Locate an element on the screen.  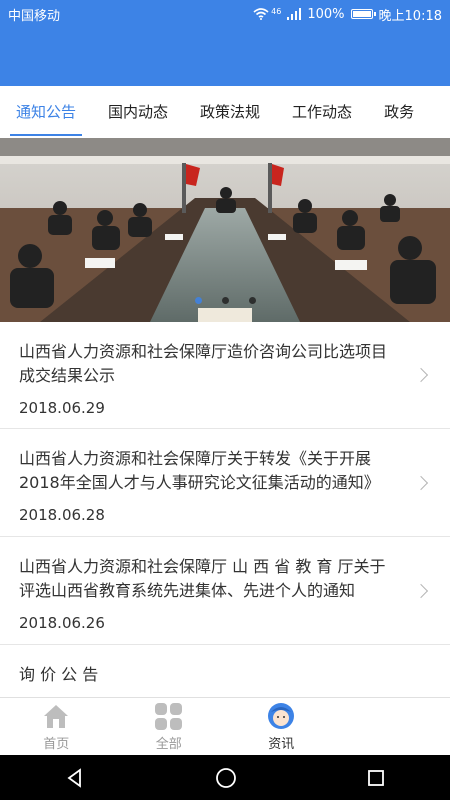
tab-policies: 政策法规 is located at coordinates (230, 112).